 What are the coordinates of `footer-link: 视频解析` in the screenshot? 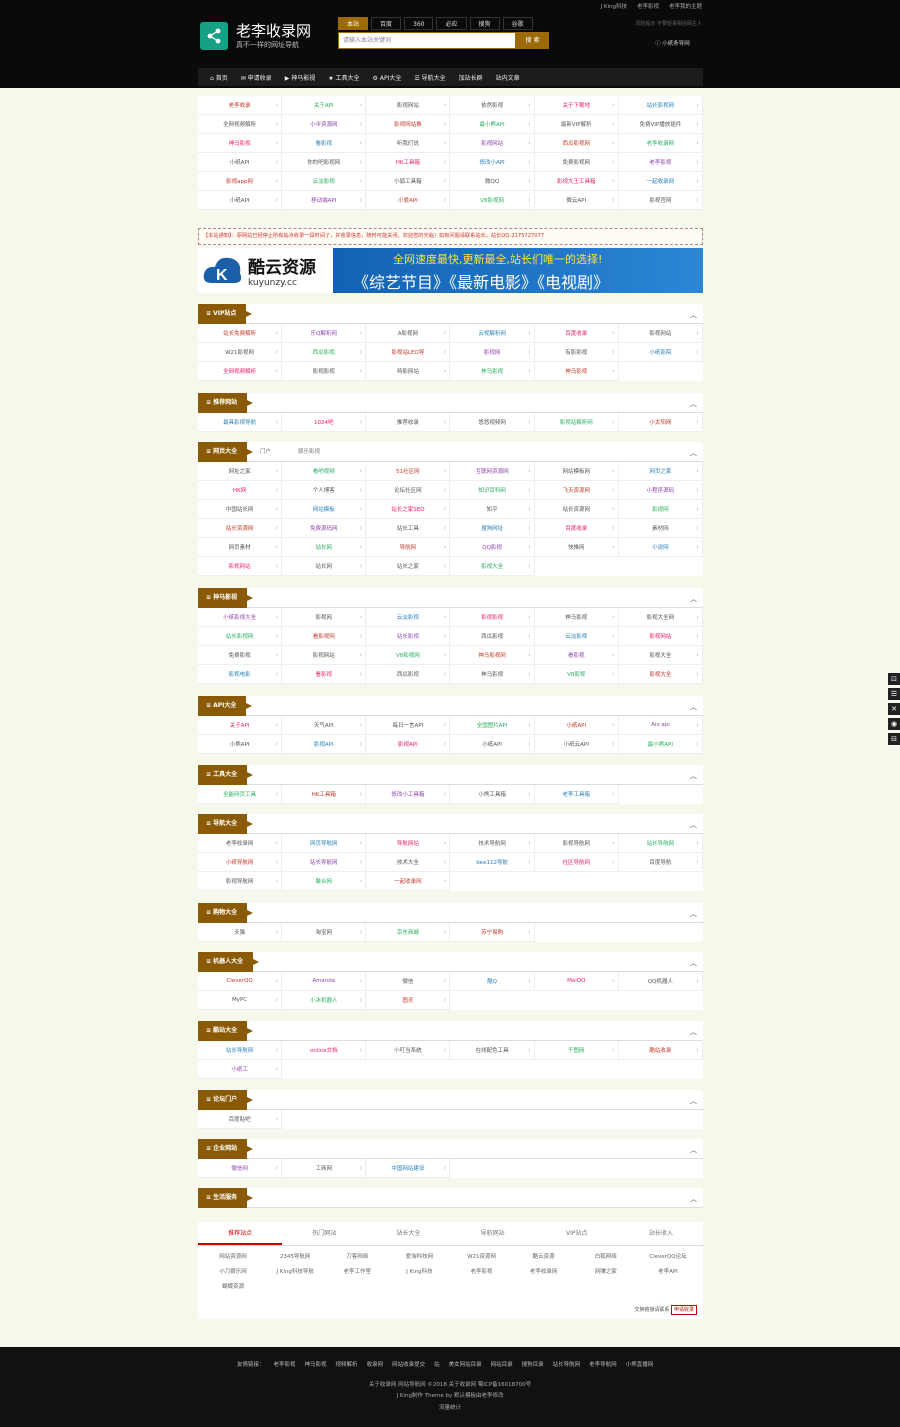 It's located at (347, 1364).